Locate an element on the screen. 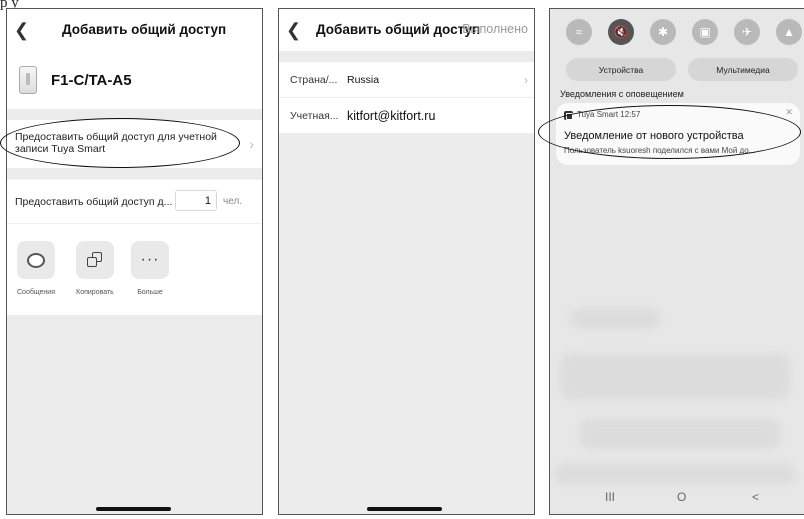  header: ❮ Добавить общий доступ Выполнено is located at coordinates (406, 30).